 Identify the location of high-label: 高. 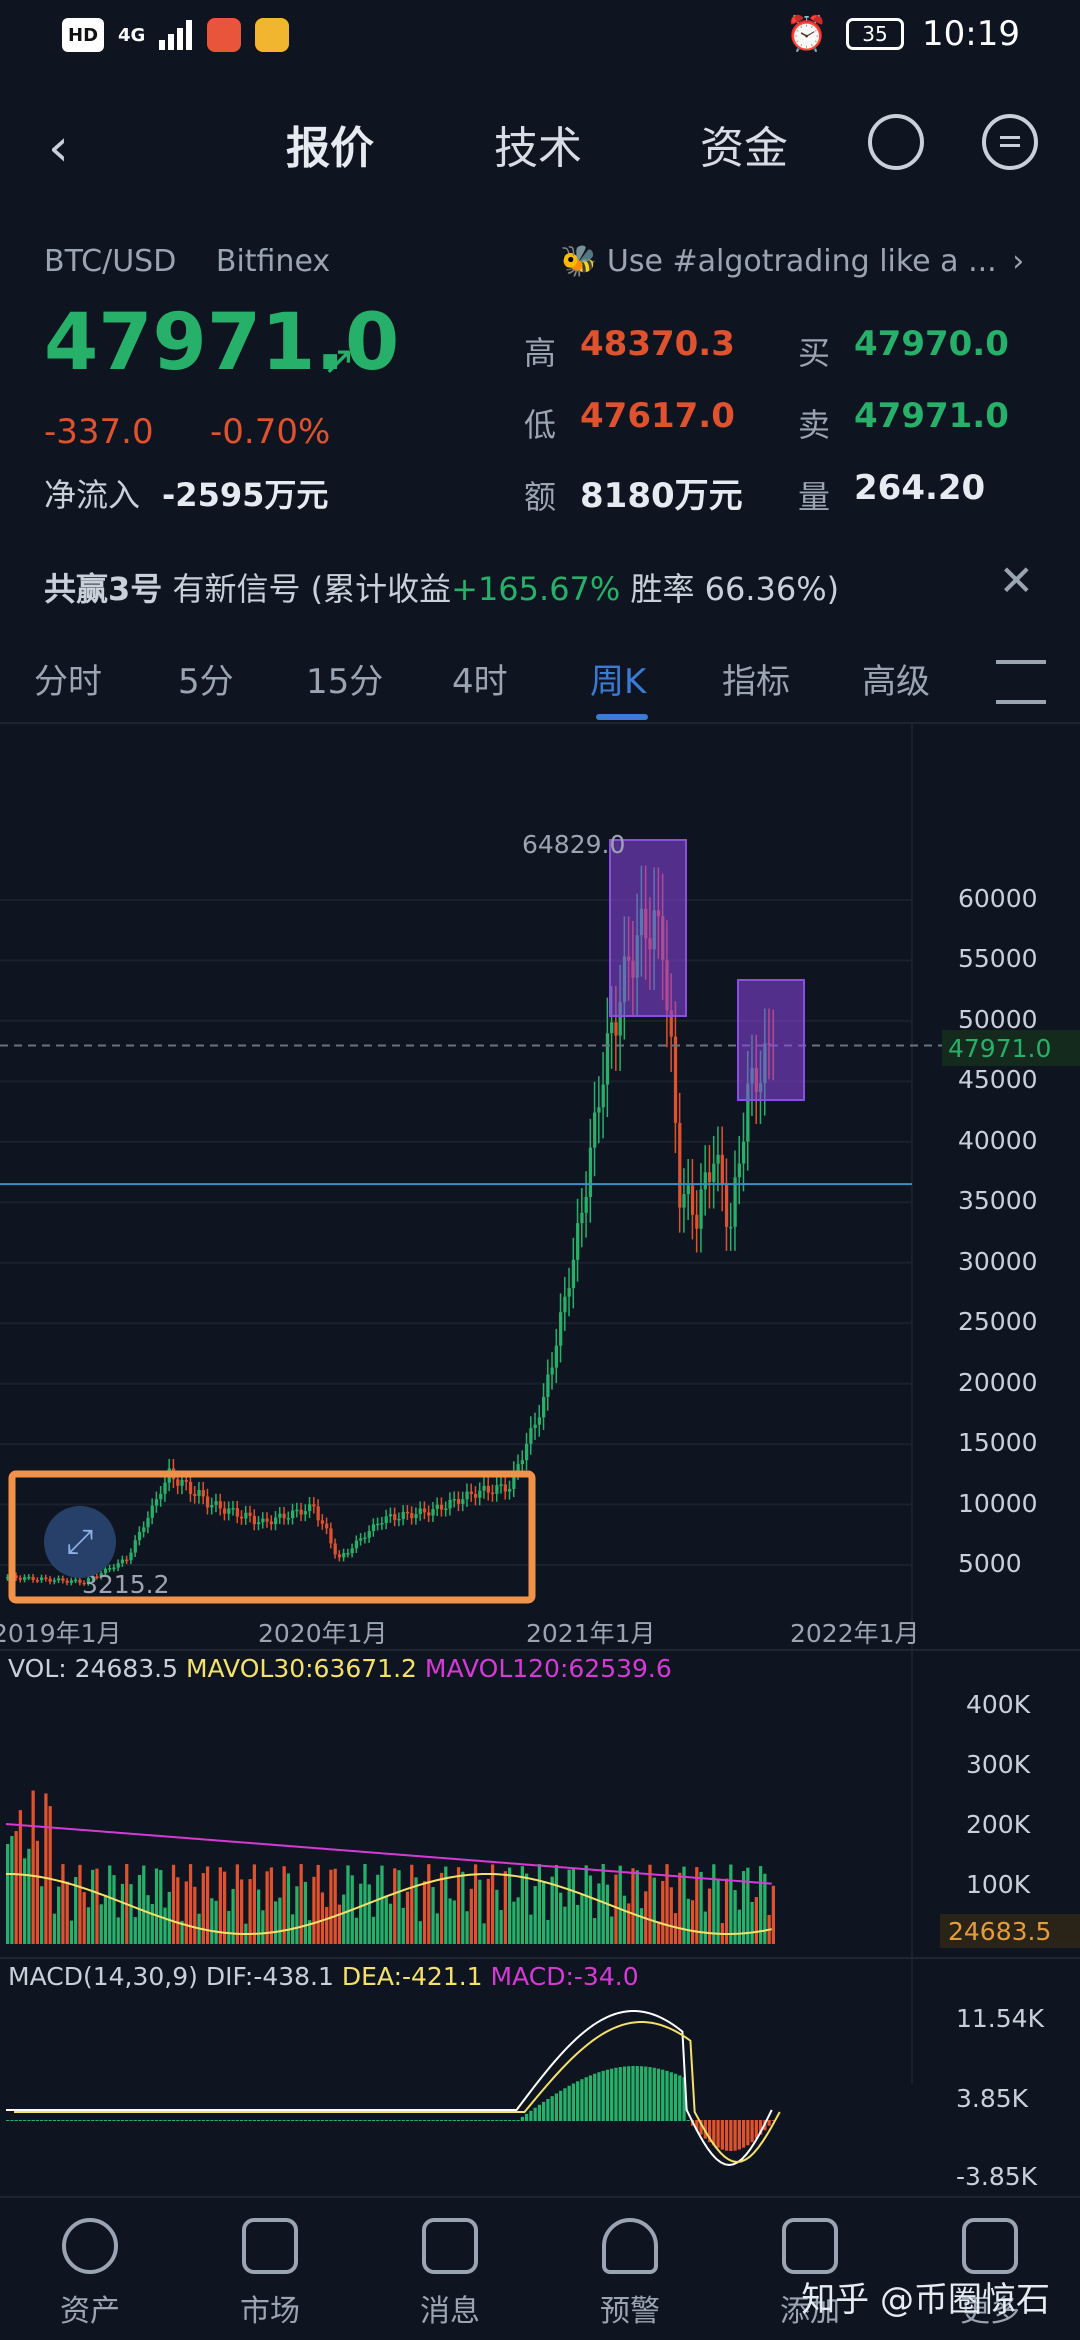
(540, 353).